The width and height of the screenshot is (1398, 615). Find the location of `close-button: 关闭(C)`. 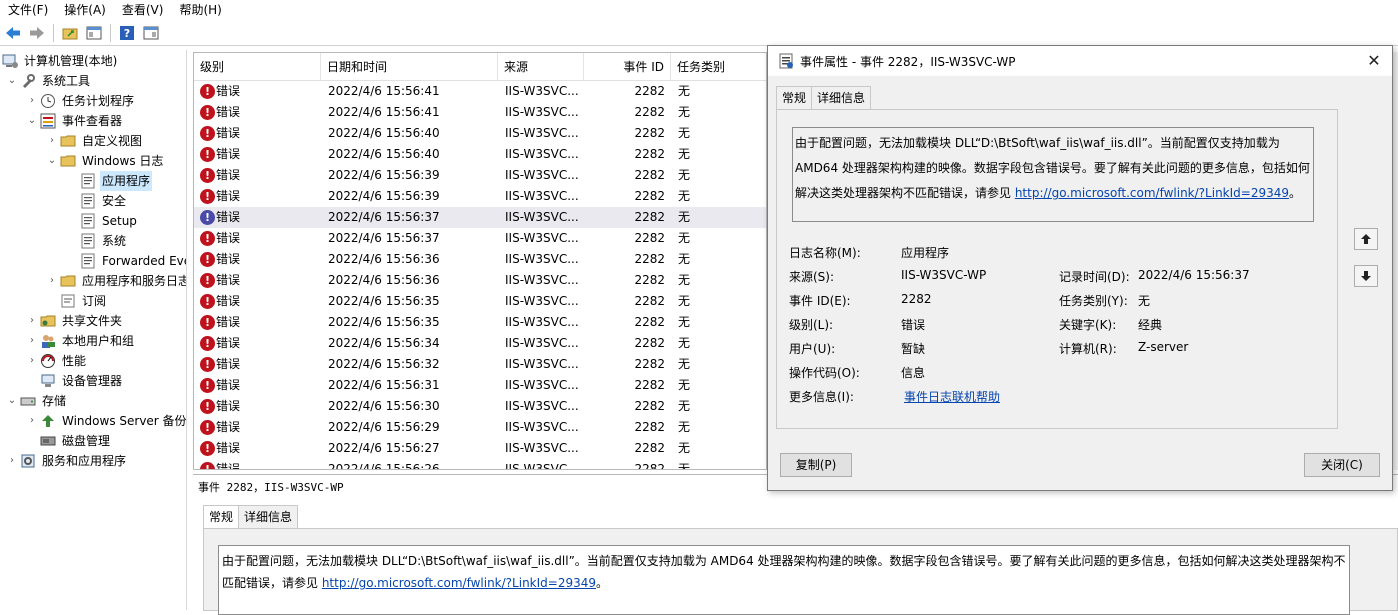

close-button: 关闭(C) is located at coordinates (1342, 465).